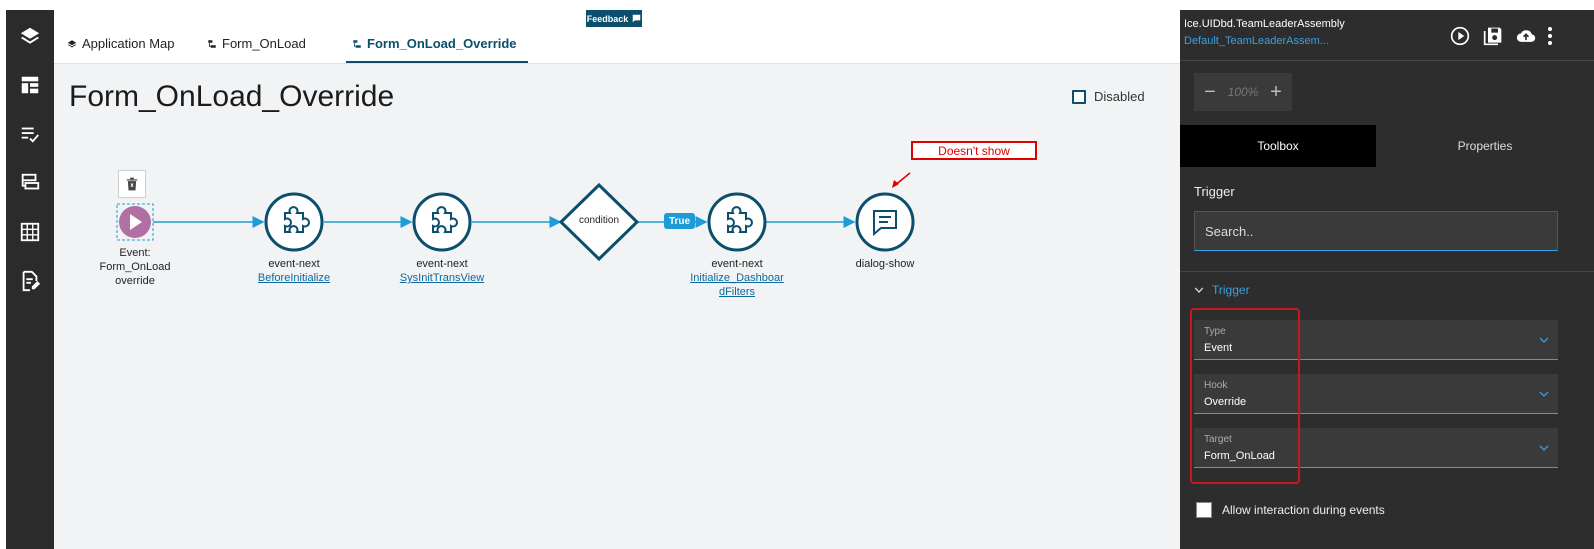  I want to click on cloud-upload-icon, so click(1526, 36).